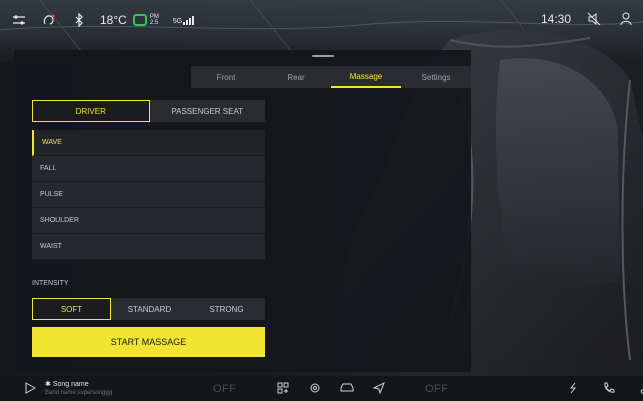 This screenshot has height=401, width=643. I want to click on intensity-soft: SOFT, so click(71, 309).